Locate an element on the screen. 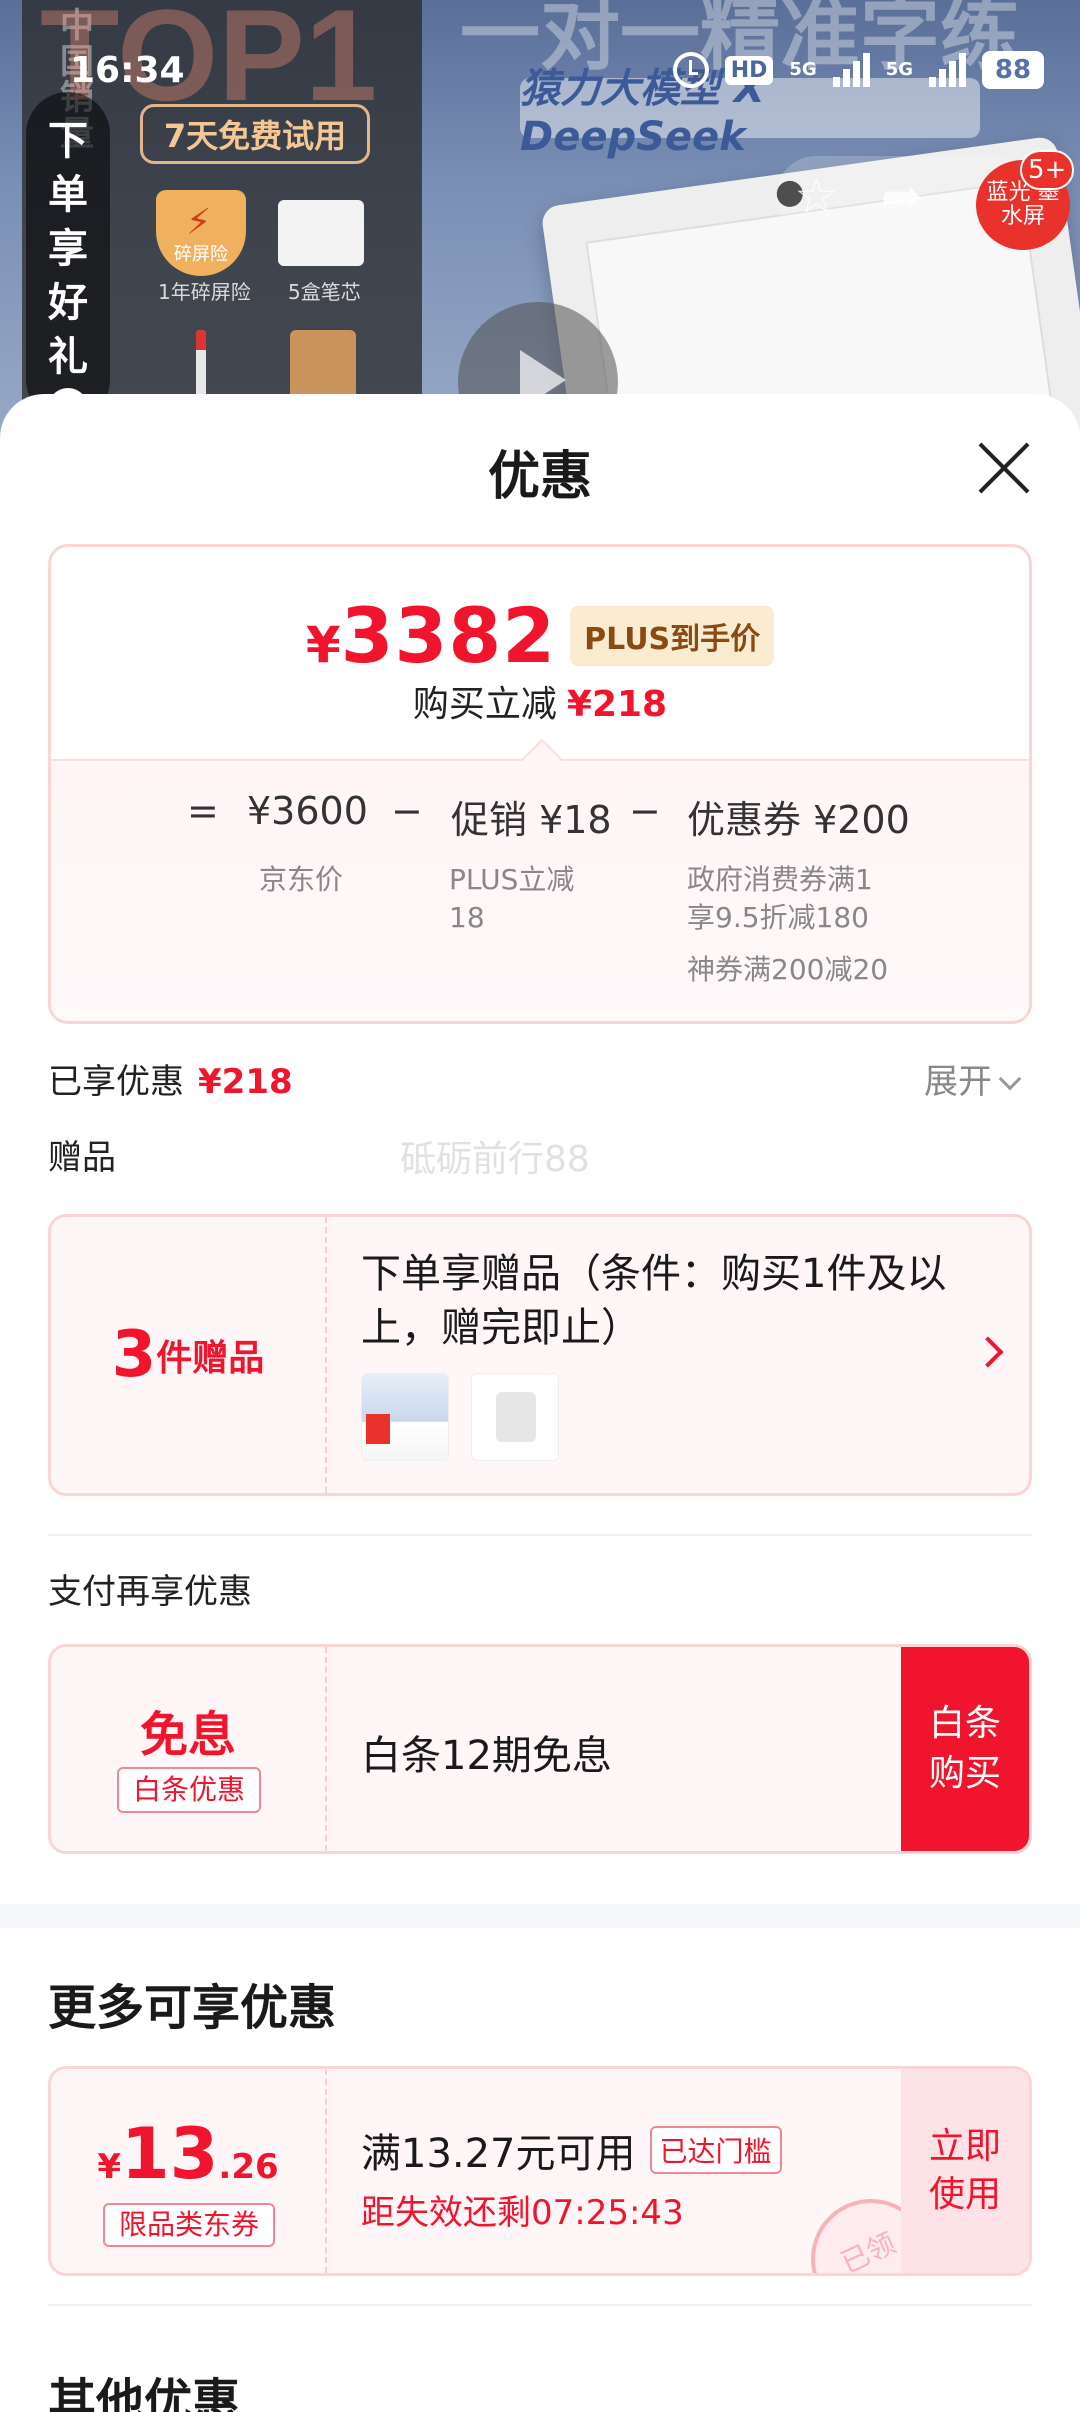  shield-icon: ⚡ 碎屏险 is located at coordinates (201, 233).